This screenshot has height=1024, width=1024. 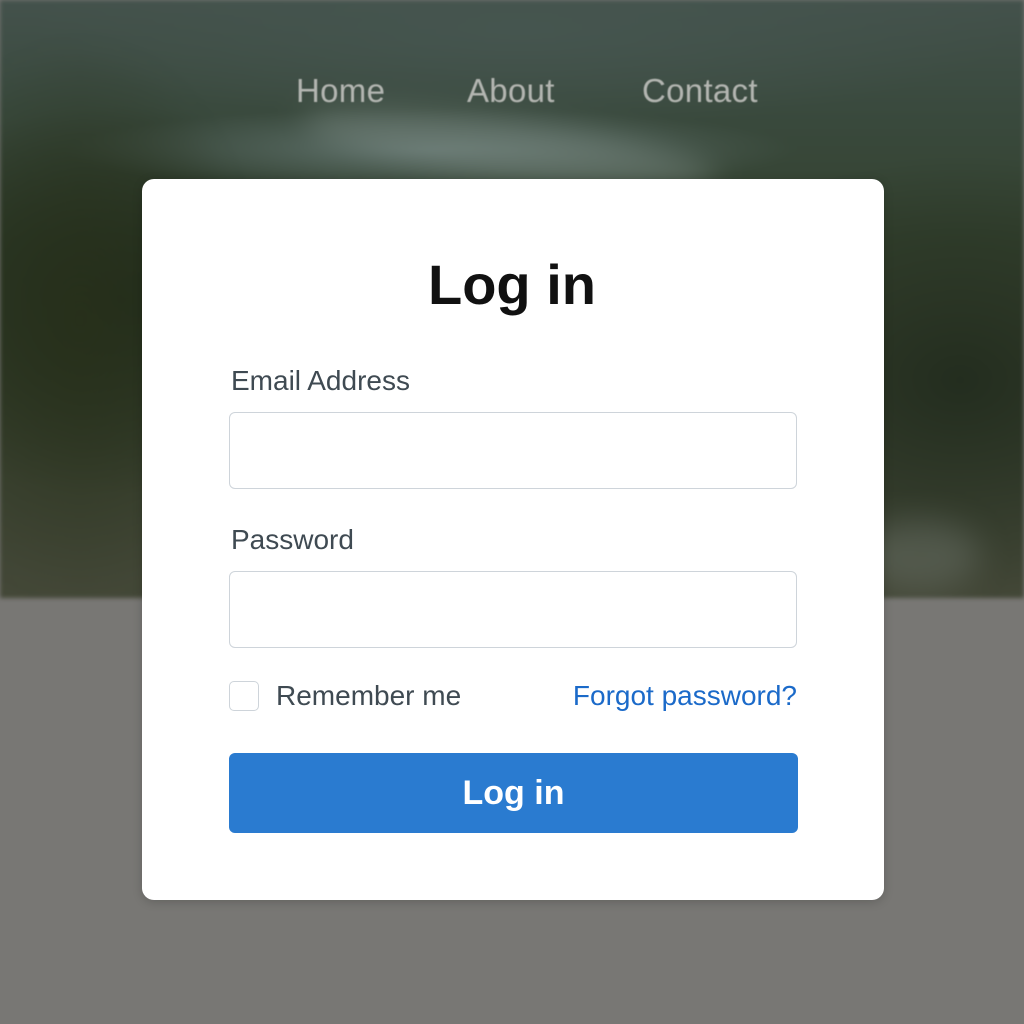 What do you see at coordinates (292, 539) in the screenshot?
I see `password-label: Password` at bounding box center [292, 539].